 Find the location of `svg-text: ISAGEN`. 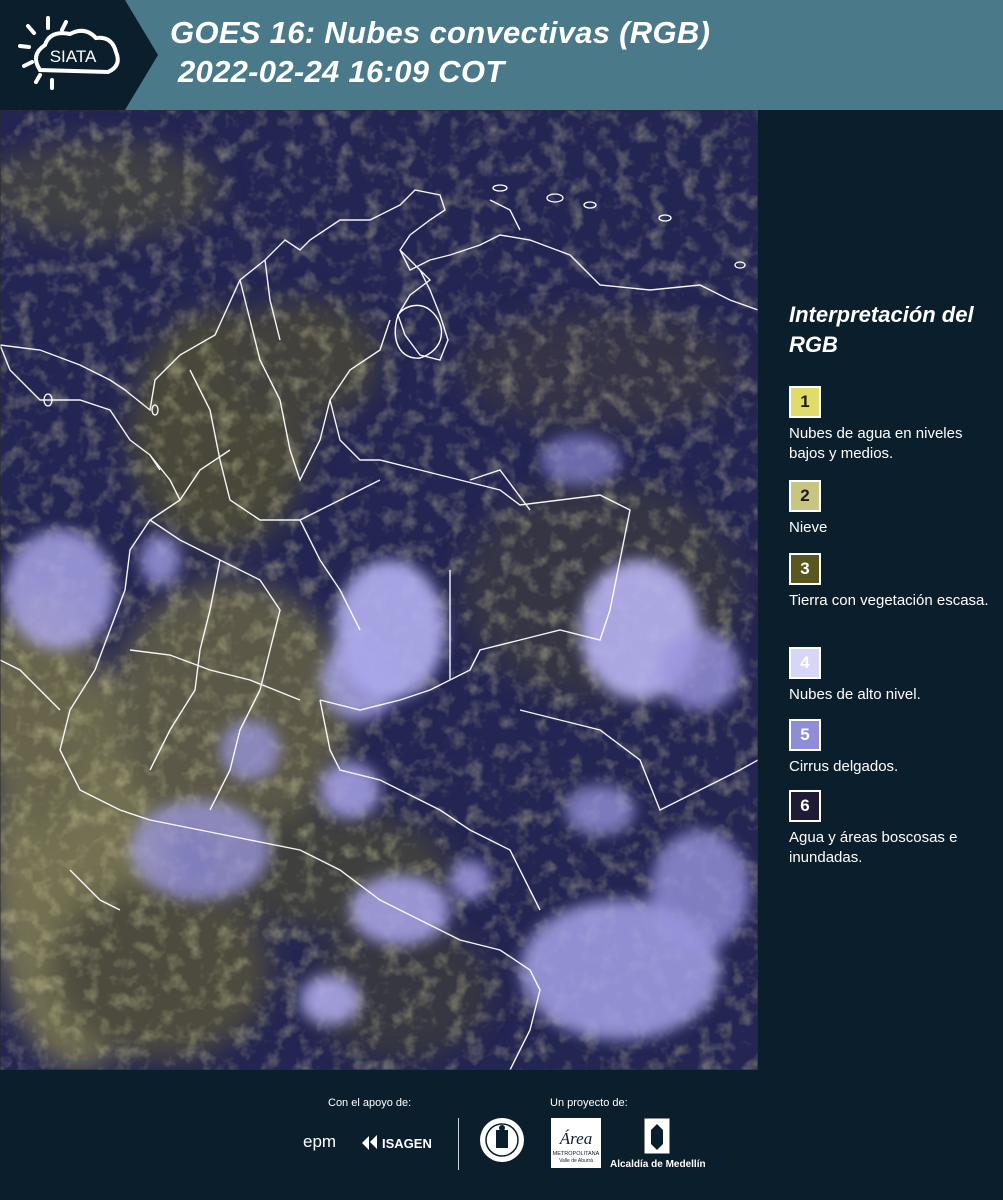

svg-text: ISAGEN is located at coordinates (407, 1143).